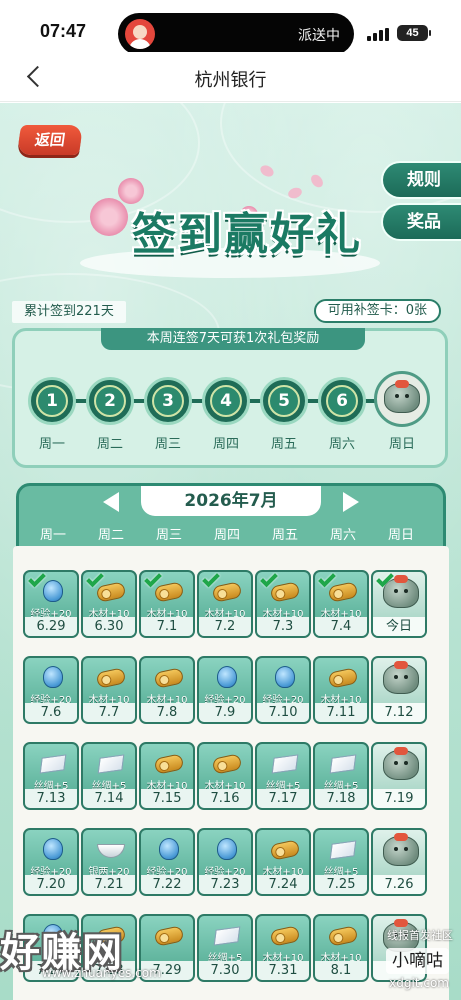 This screenshot has height=1000, width=461. Describe the element at coordinates (341, 626) in the screenshot. I see `day-date: 7.4` at that location.